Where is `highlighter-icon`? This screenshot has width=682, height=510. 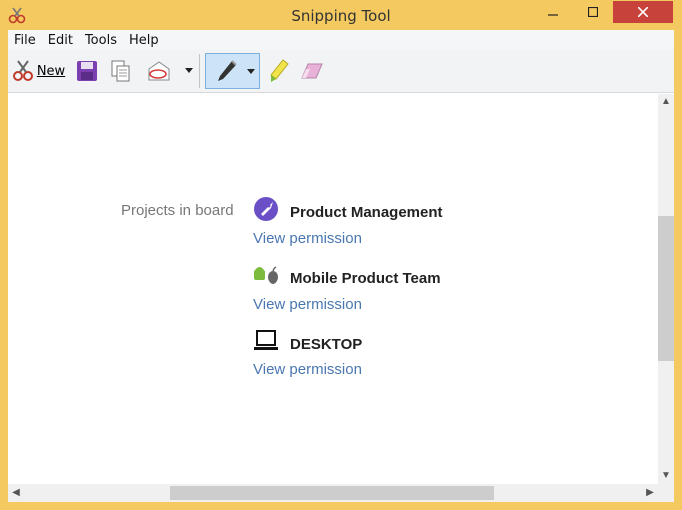
highlighter-icon is located at coordinates (279, 70).